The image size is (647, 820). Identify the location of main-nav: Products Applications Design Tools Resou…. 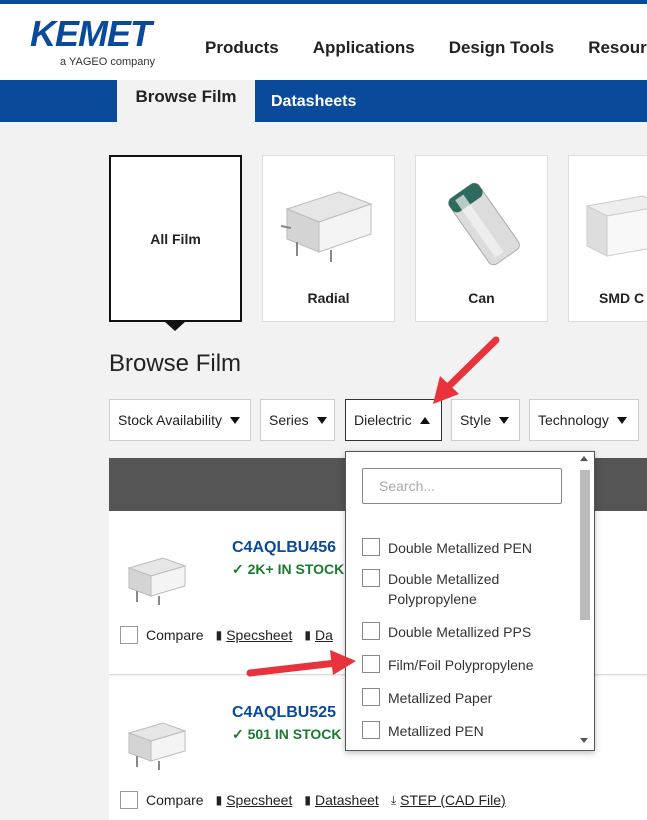
(426, 48).